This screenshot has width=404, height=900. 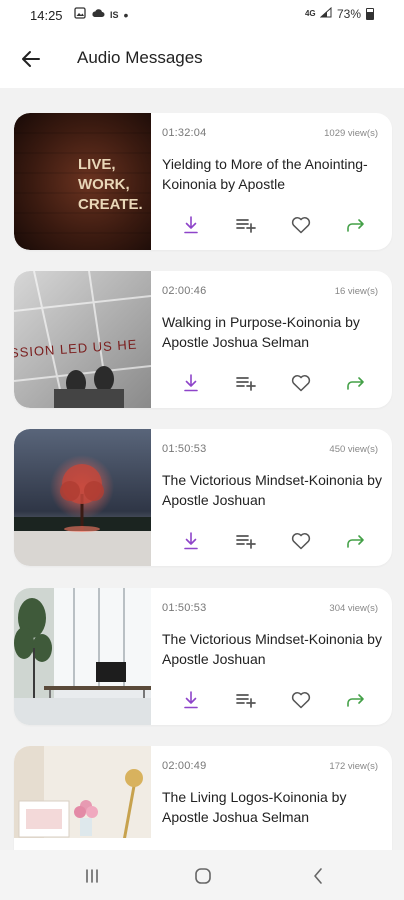 I want to click on svg-text: LIVE,, so click(x=97, y=164).